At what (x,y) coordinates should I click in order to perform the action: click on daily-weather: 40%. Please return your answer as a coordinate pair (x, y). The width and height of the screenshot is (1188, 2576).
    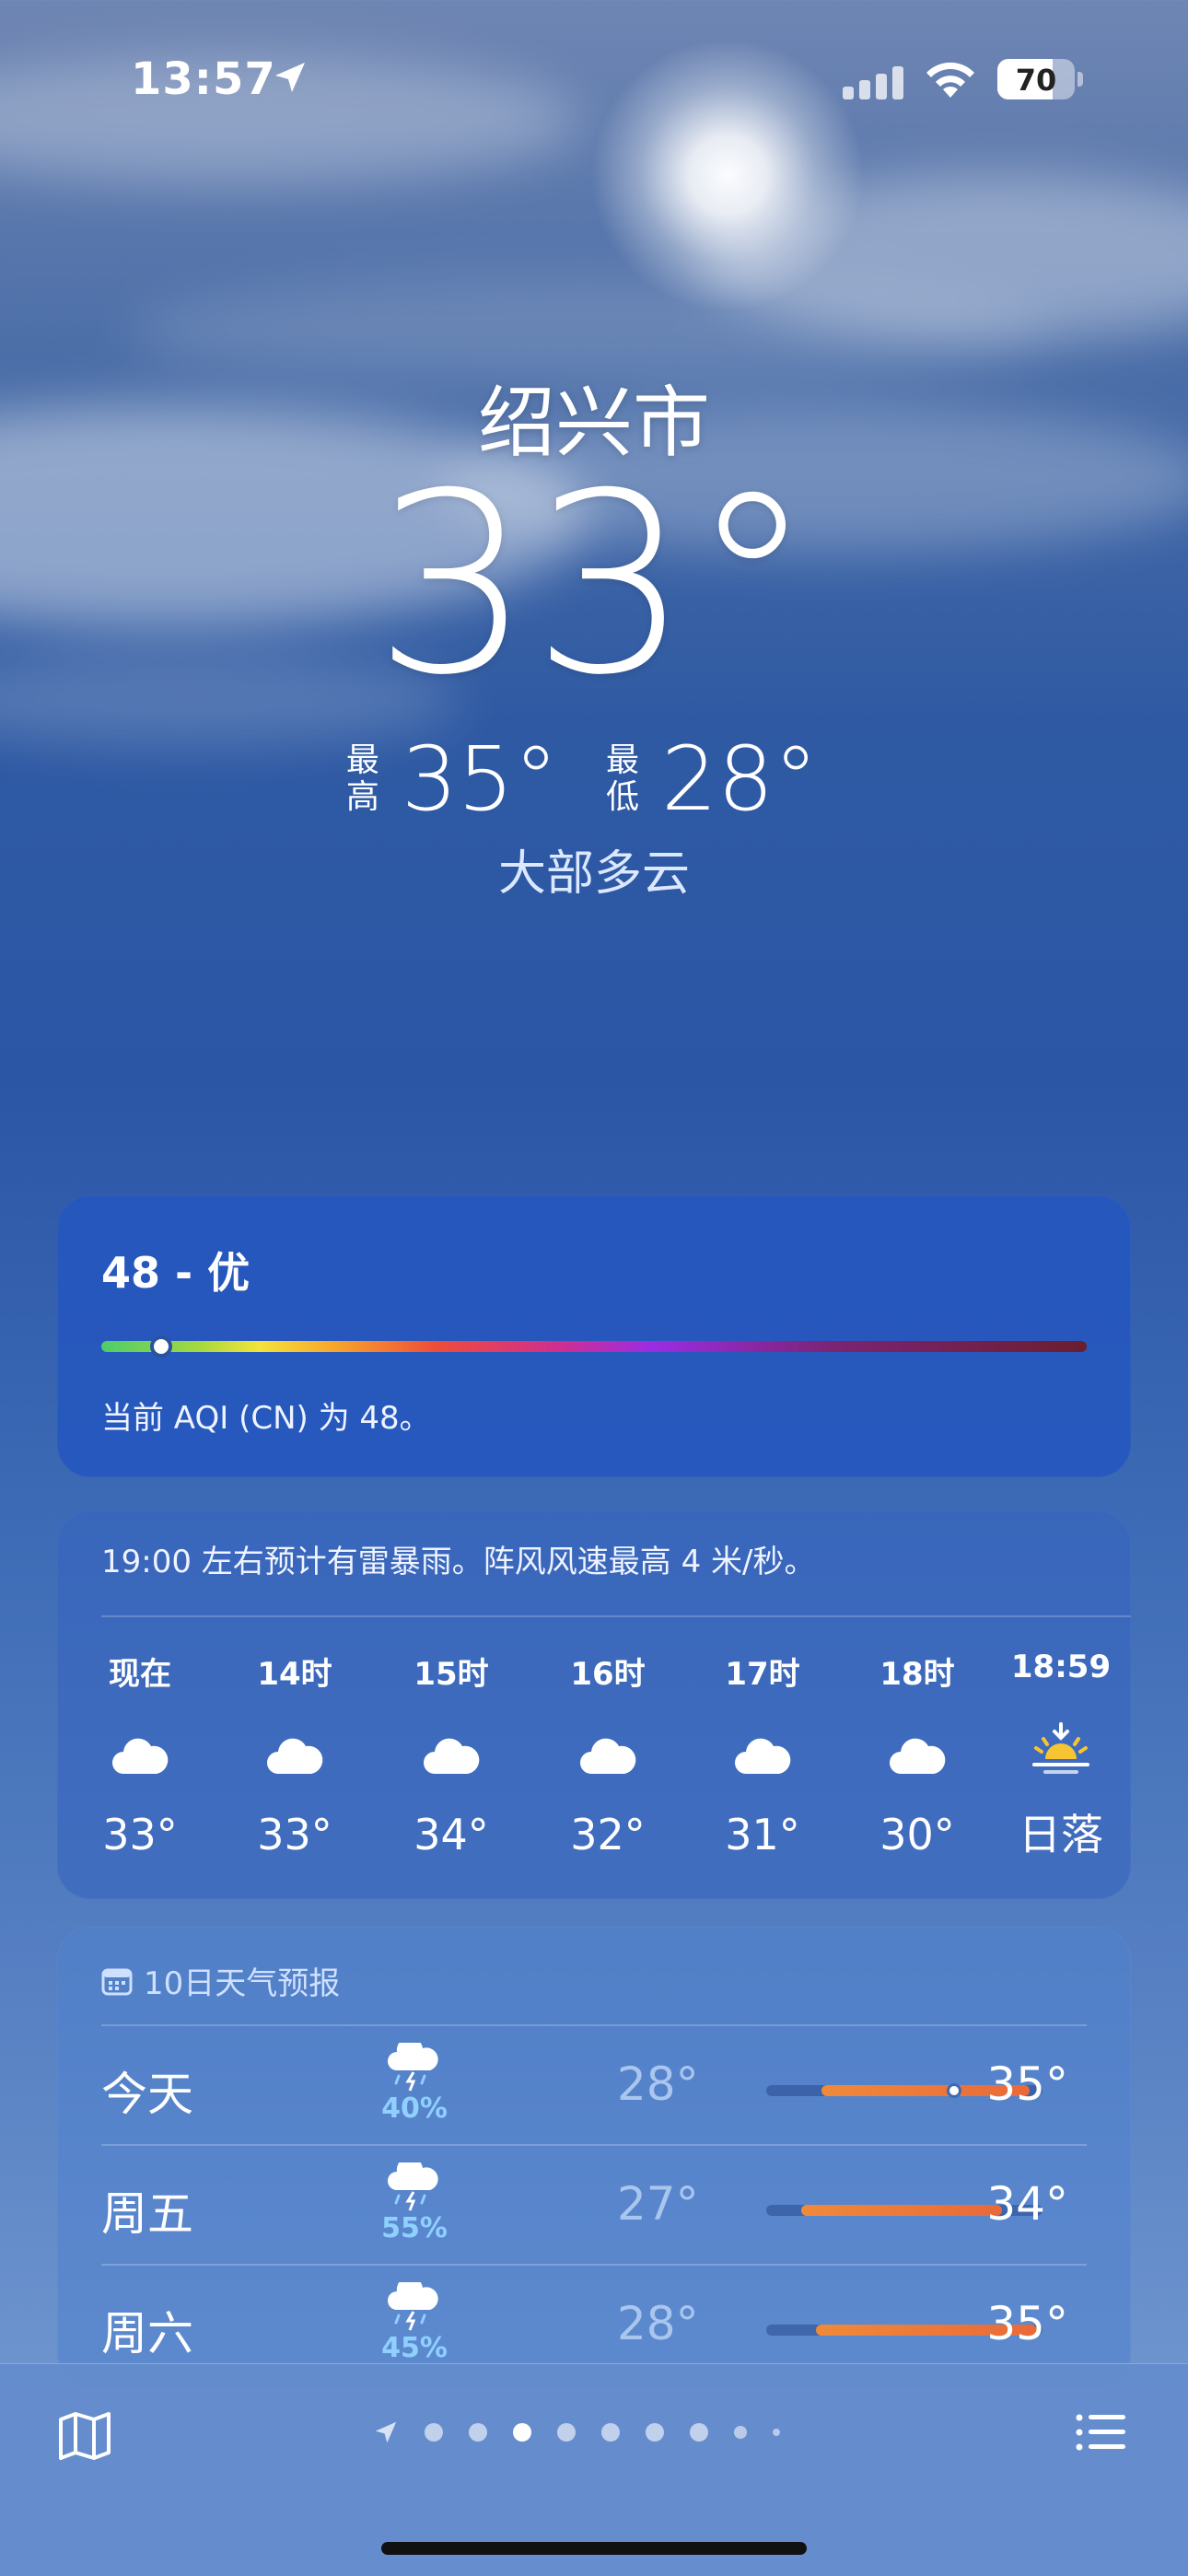
    Looking at the image, I should click on (414, 2080).